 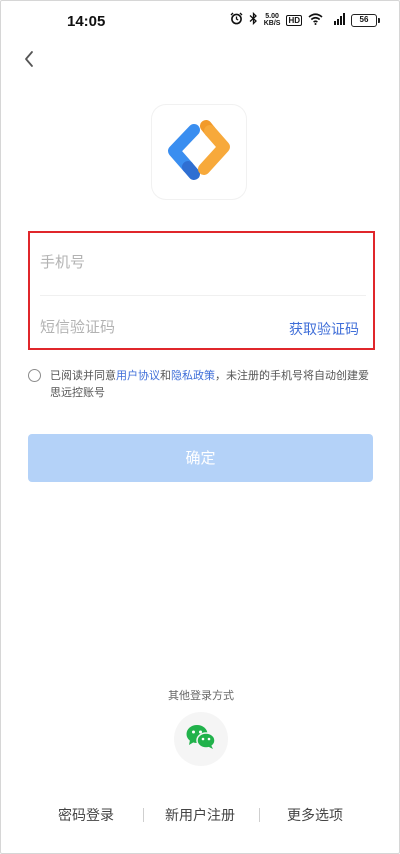 What do you see at coordinates (305, 19) in the screenshot?
I see `status-icons: 5.00 KB/S HD 56` at bounding box center [305, 19].